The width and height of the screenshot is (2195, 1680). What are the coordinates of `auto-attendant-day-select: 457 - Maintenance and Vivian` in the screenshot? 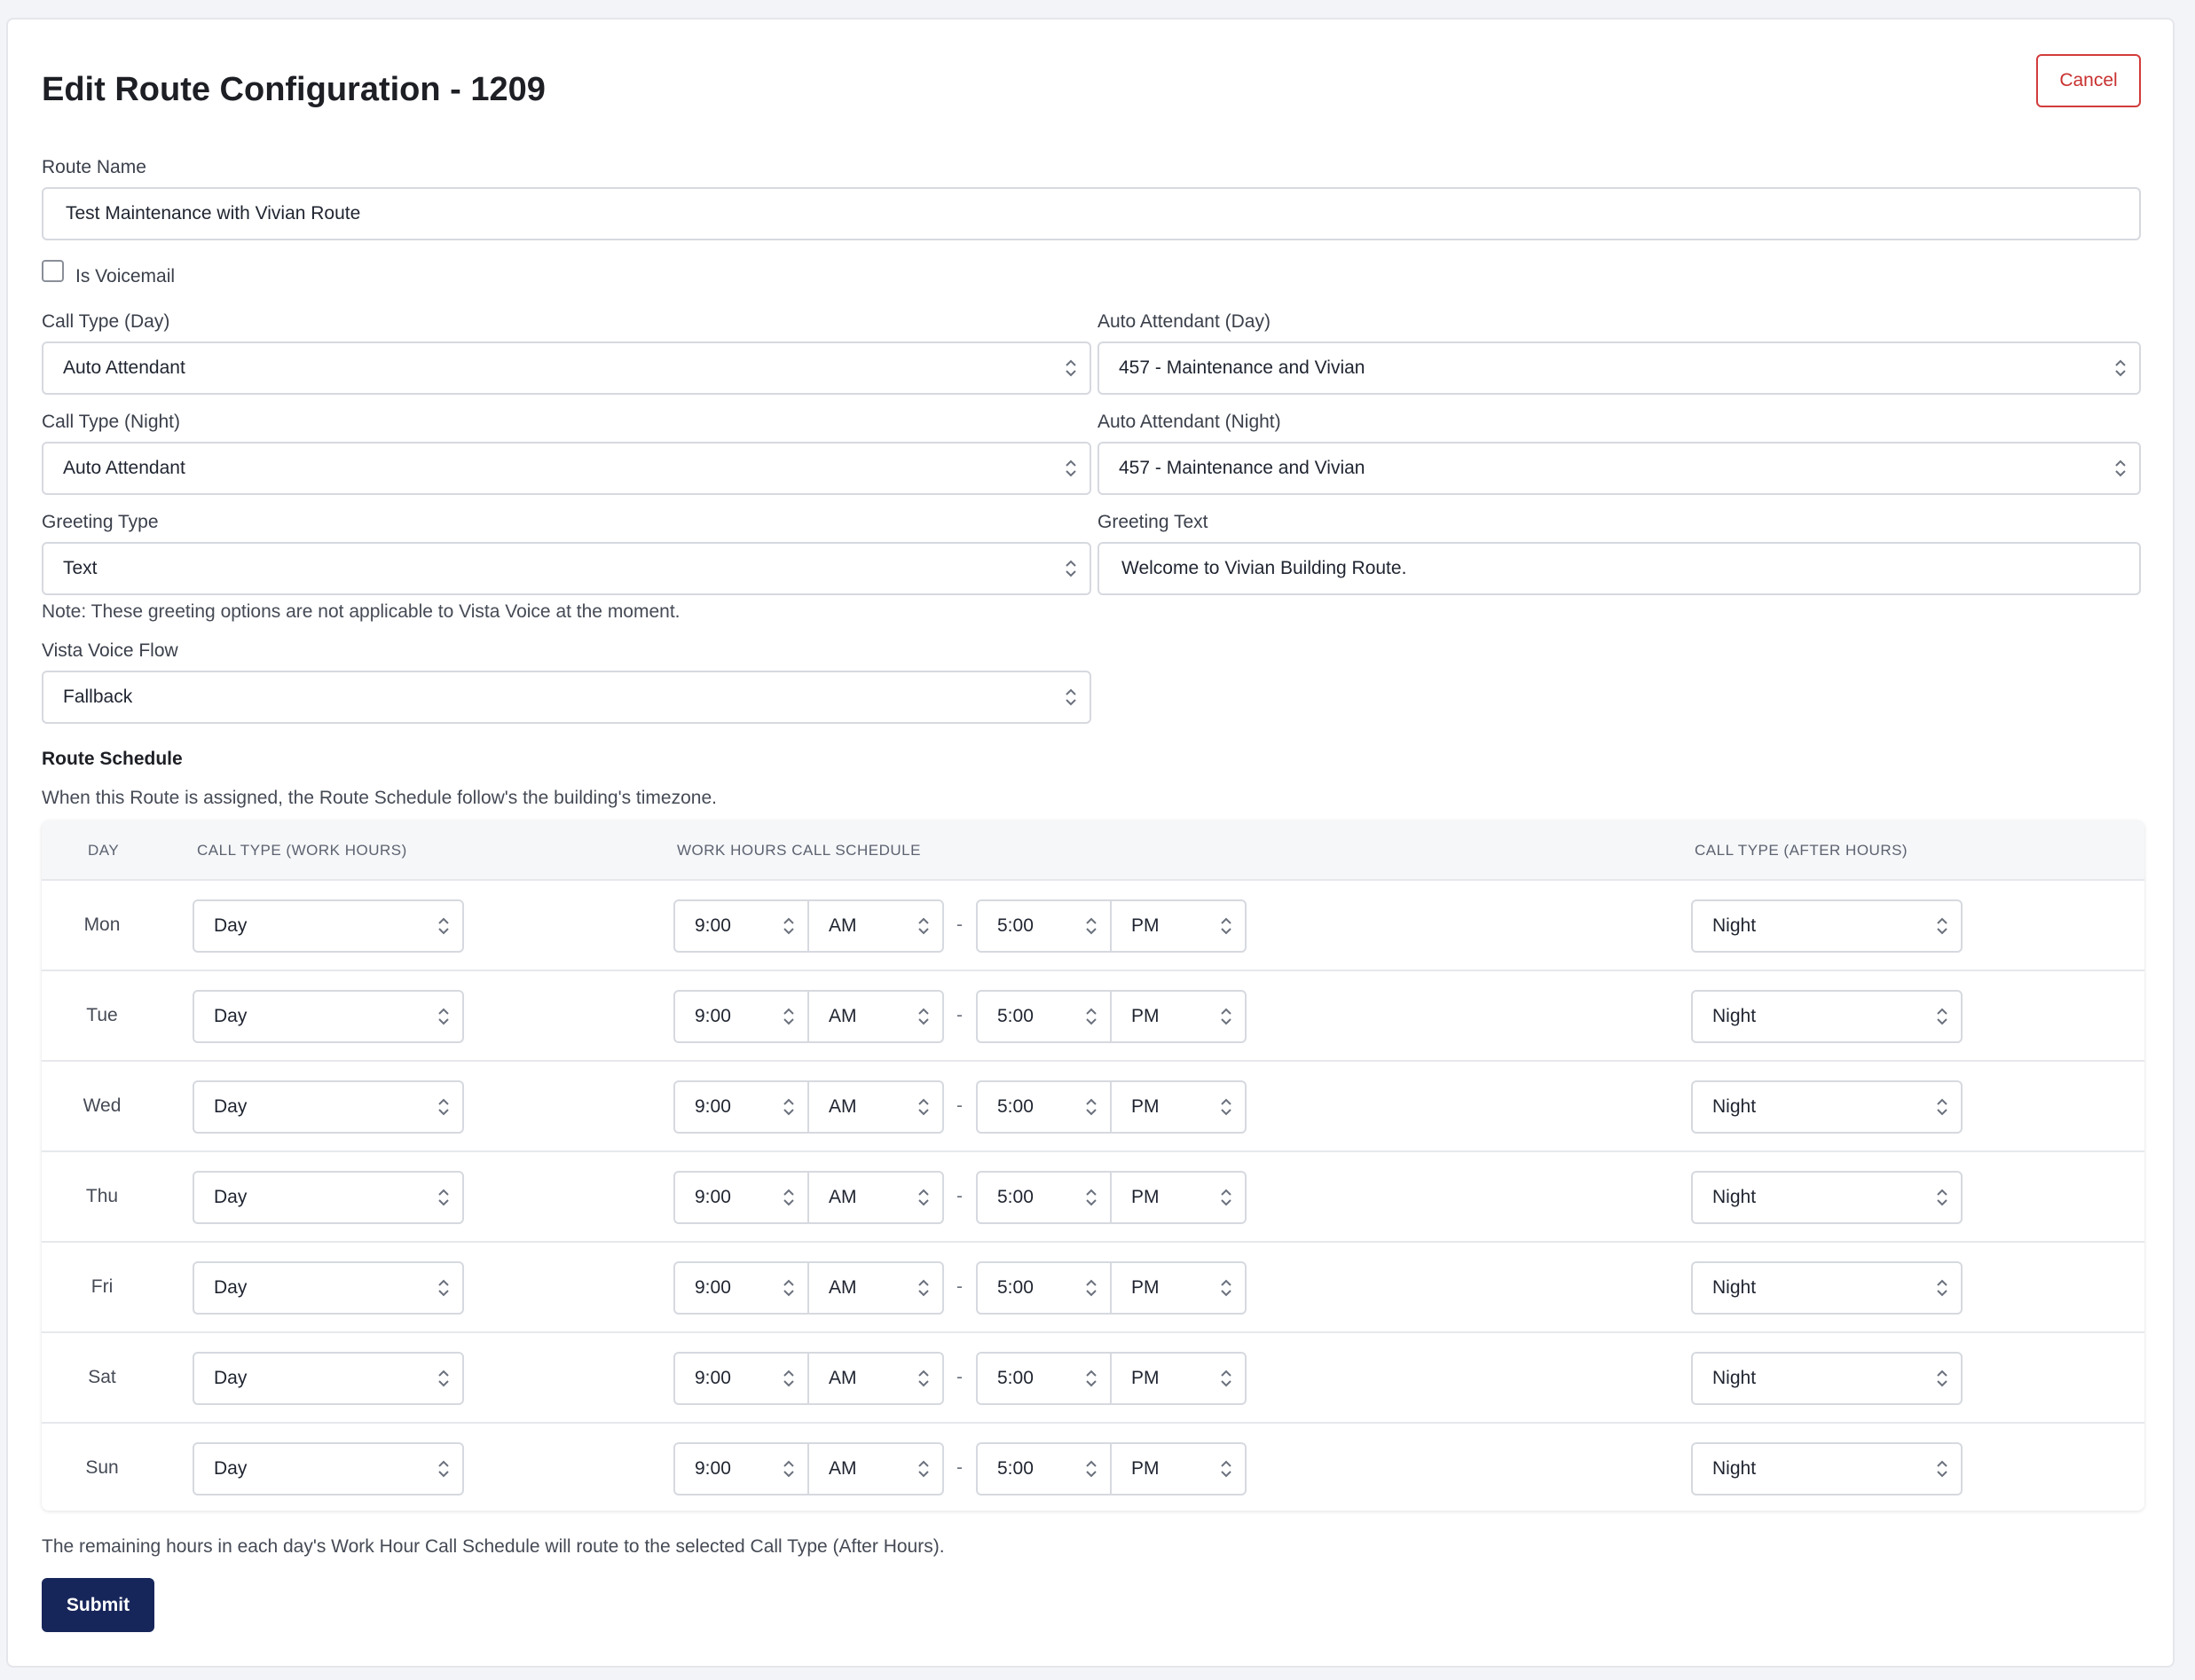 It's located at (1619, 368).